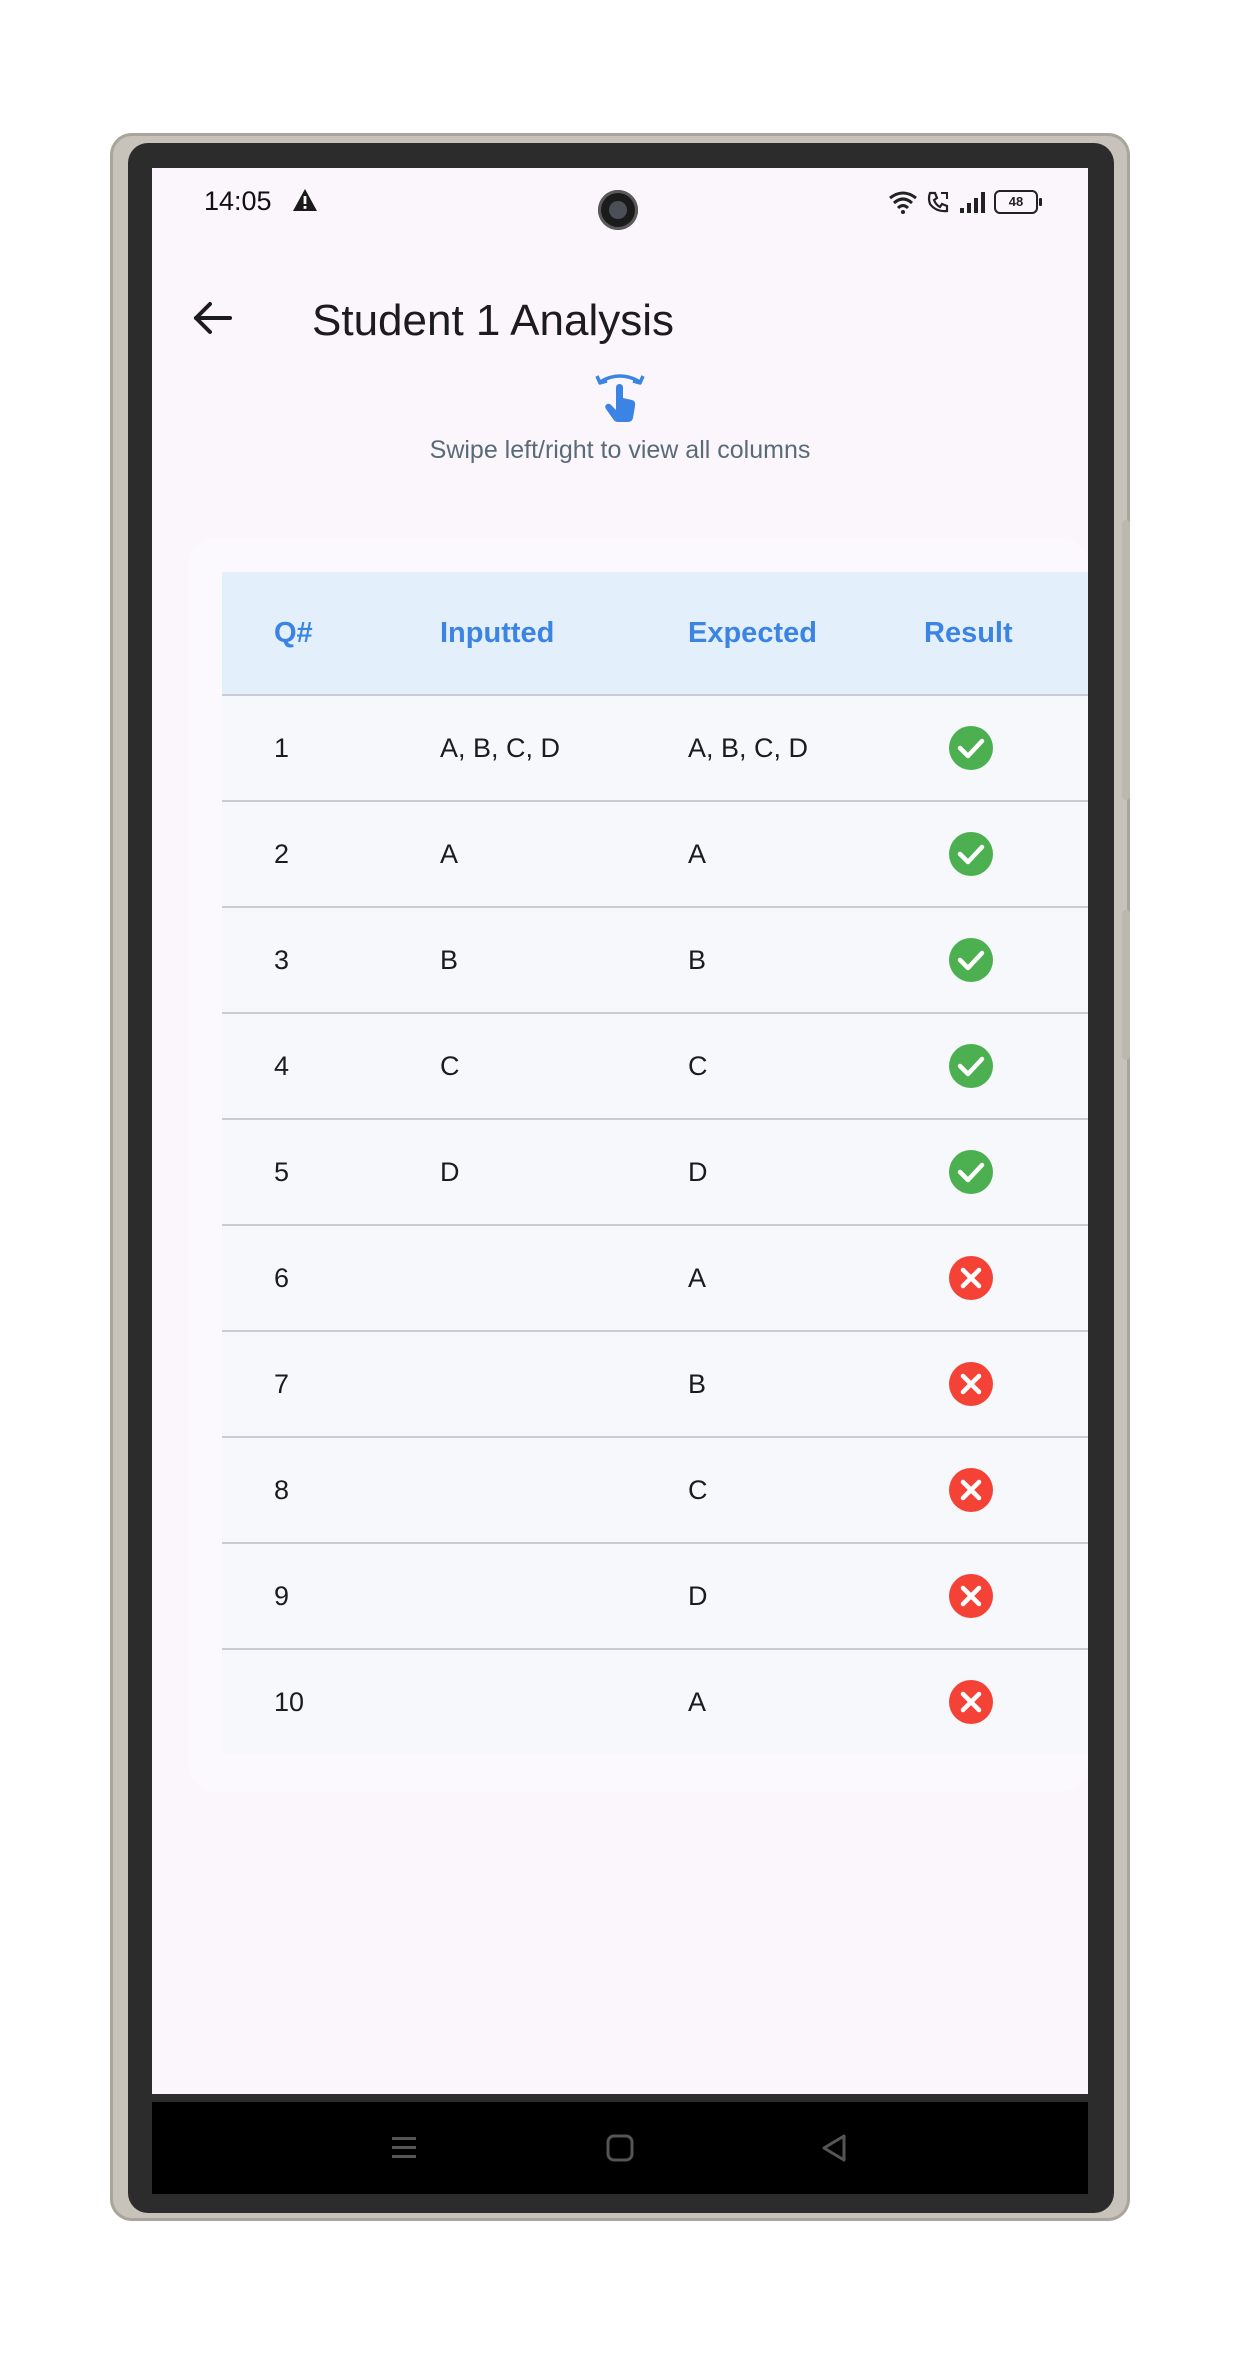 This screenshot has width=1245, height=2359. What do you see at coordinates (968, 633) in the screenshot?
I see `header-result: Result` at bounding box center [968, 633].